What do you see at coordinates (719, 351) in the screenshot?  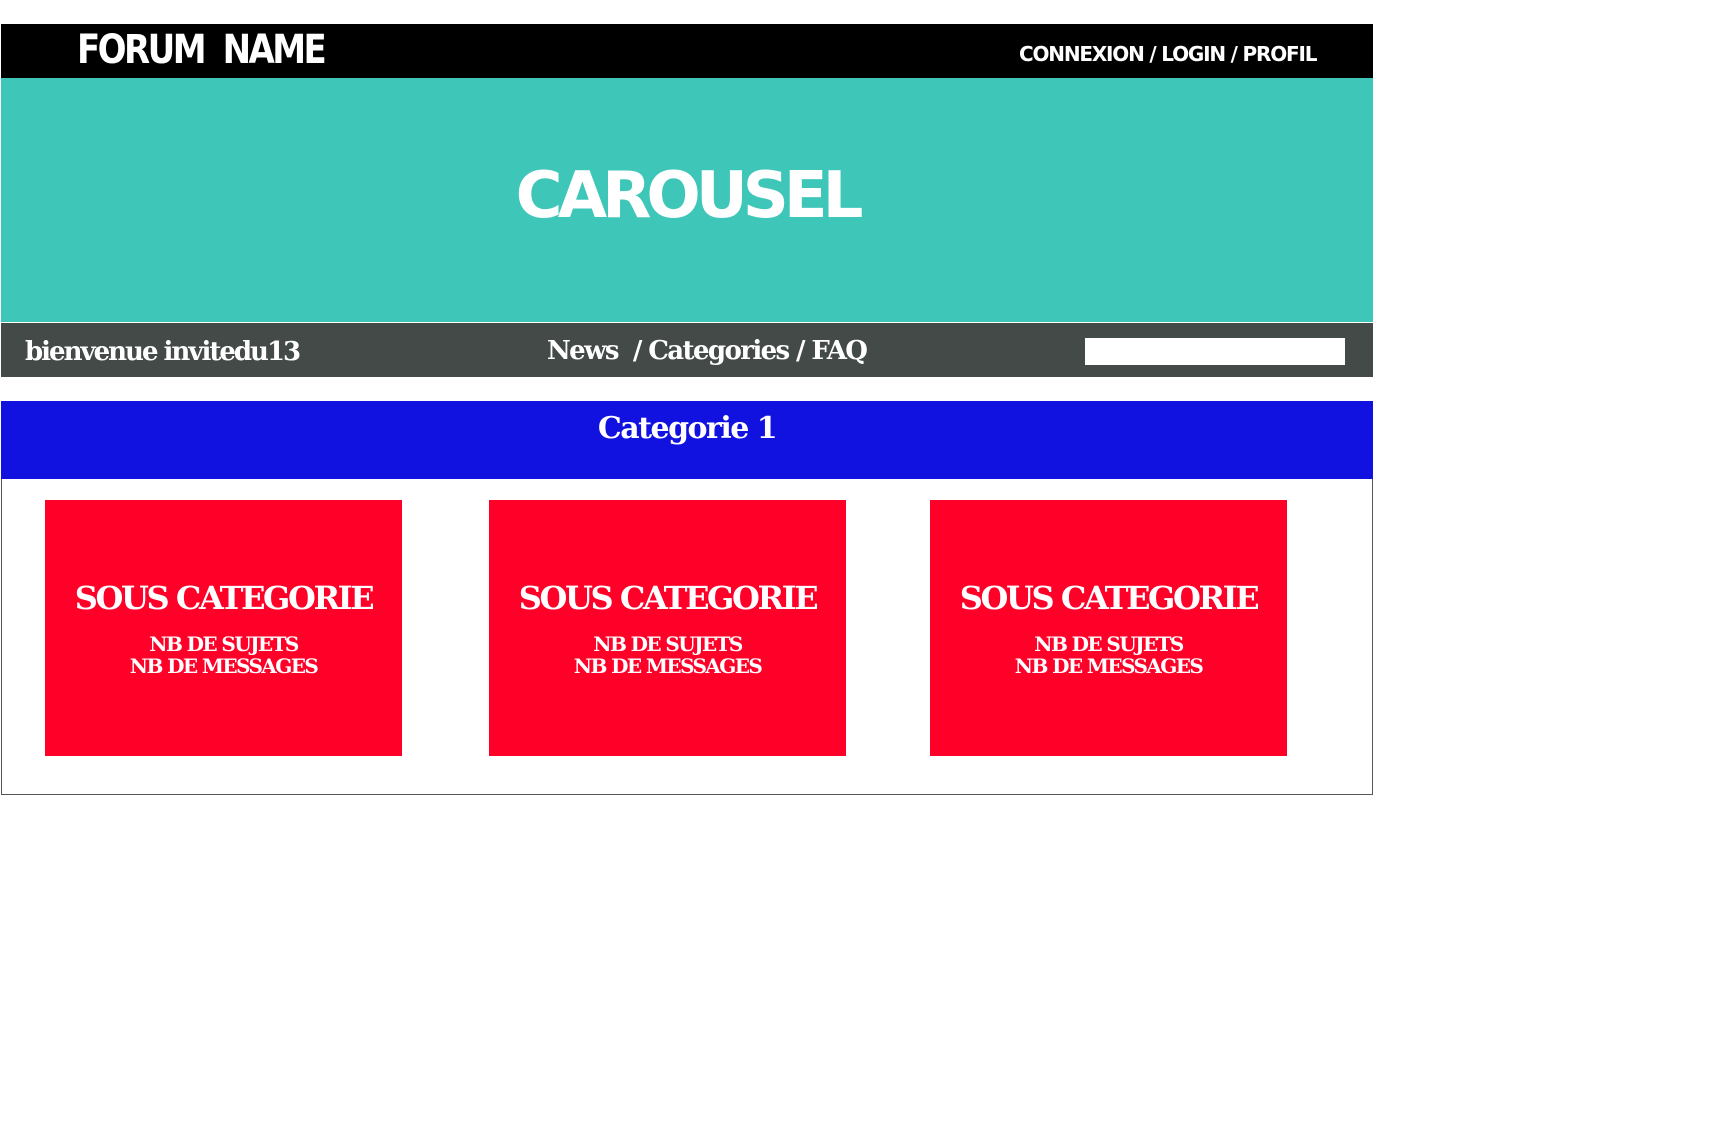 I see `categories-link: Categories` at bounding box center [719, 351].